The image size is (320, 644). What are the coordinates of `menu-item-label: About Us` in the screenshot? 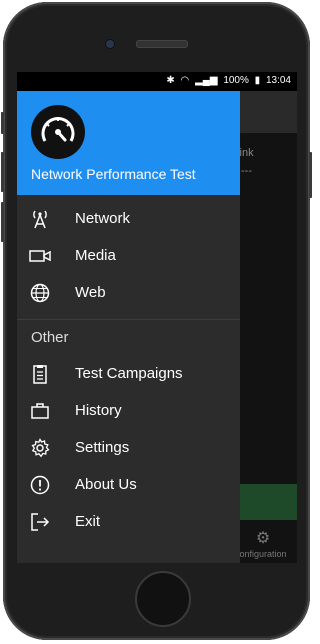 It's located at (106, 484).